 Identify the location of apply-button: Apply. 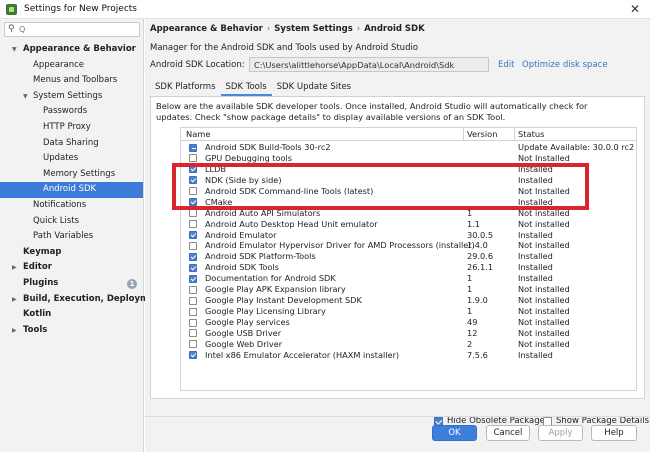
(560, 433).